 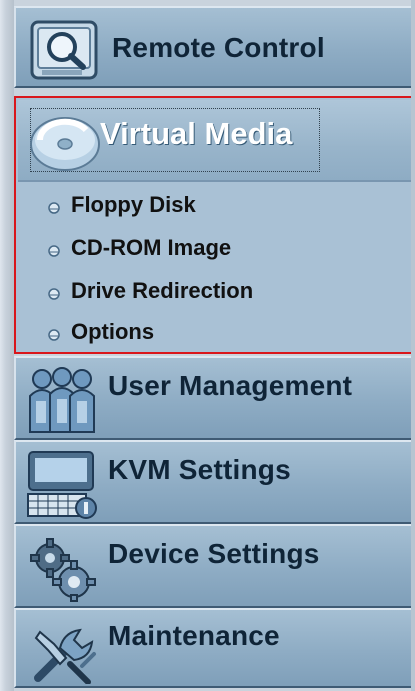 I want to click on menu-item-remote-control: Remote Control, so click(x=214, y=47).